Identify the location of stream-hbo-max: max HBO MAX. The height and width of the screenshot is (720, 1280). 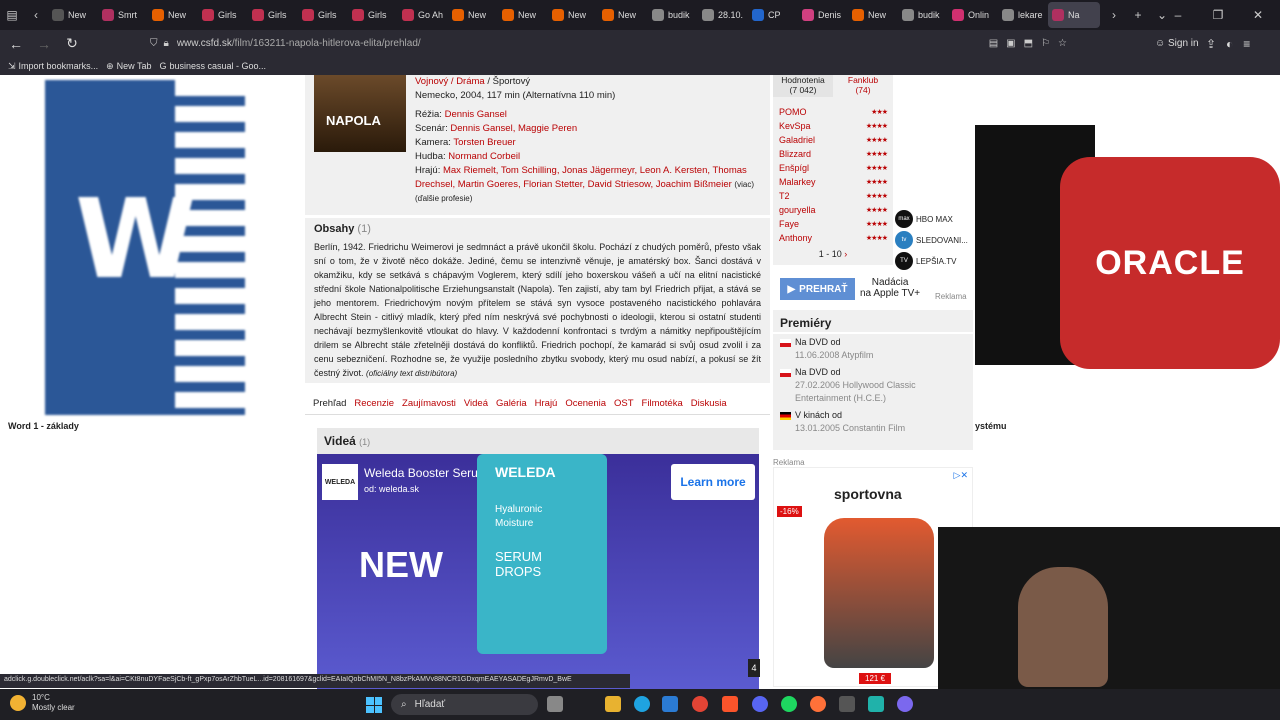
(924, 219).